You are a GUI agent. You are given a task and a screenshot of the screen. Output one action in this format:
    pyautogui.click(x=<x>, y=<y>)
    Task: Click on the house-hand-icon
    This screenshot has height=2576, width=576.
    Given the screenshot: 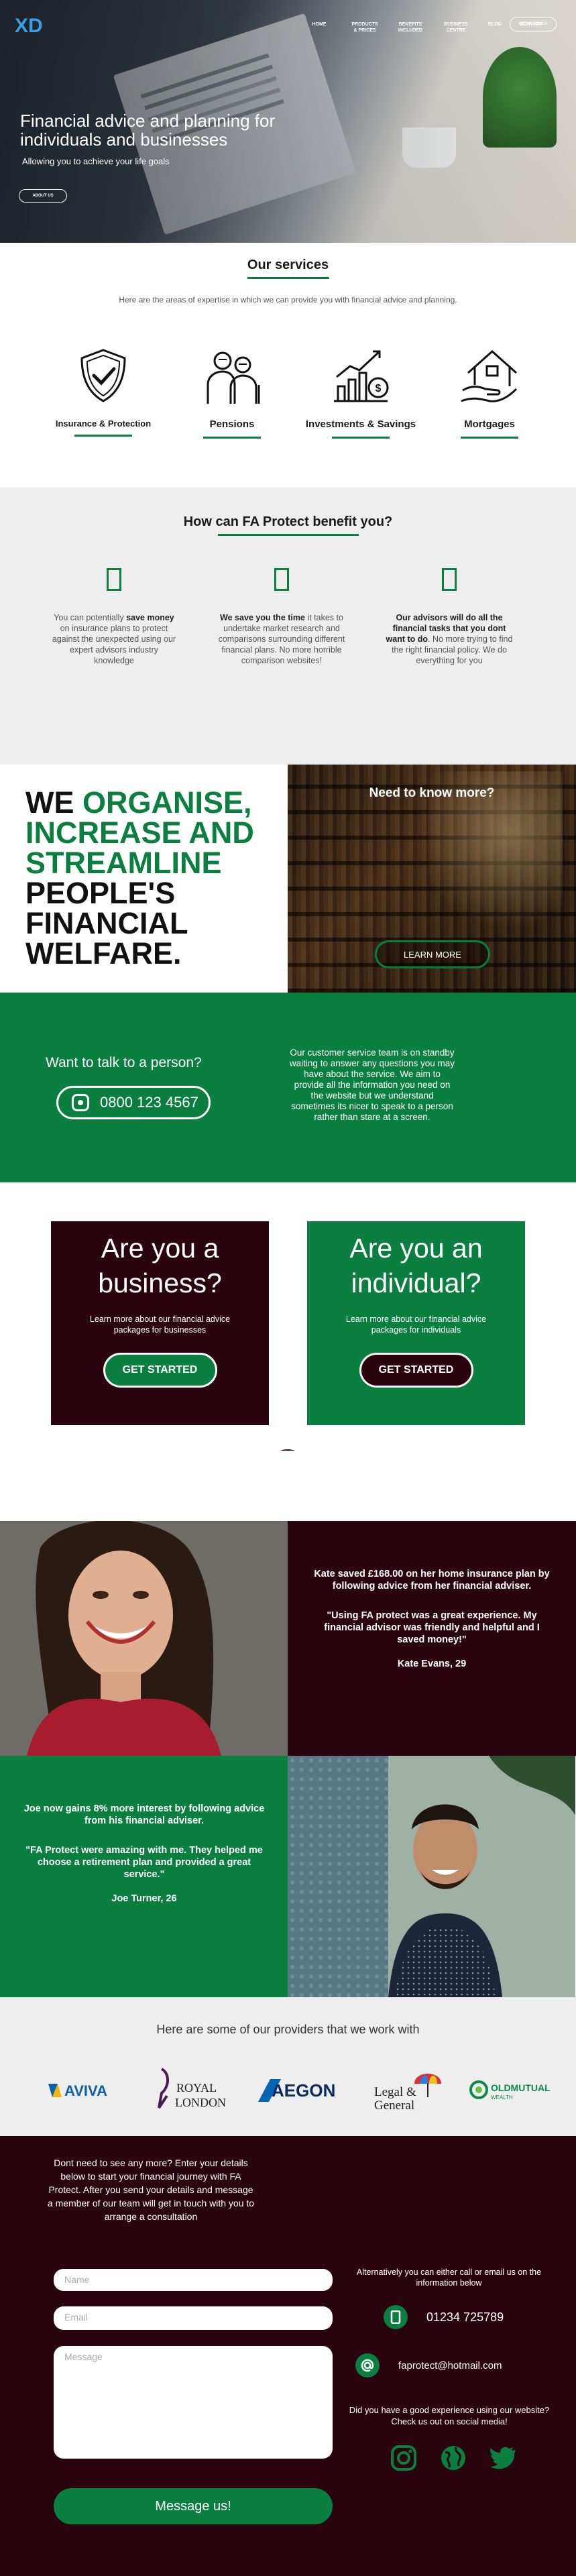 What is the action you would take?
    pyautogui.click(x=489, y=375)
    